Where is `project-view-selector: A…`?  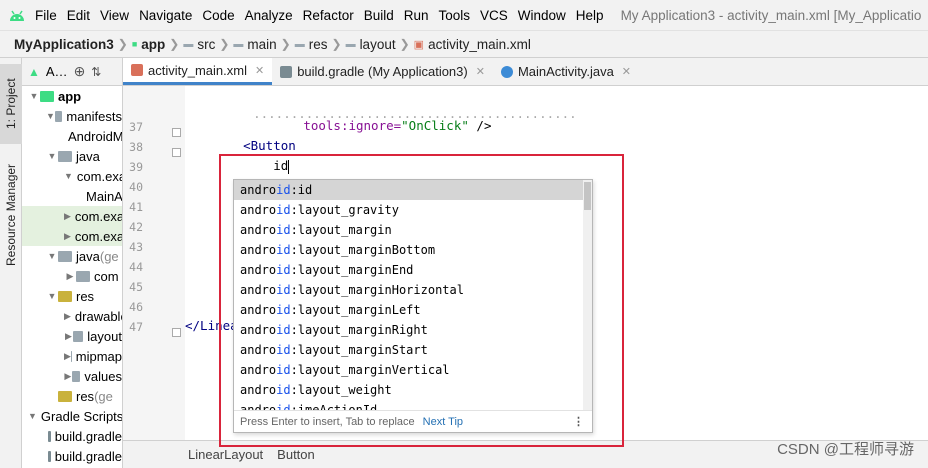 project-view-selector: A… is located at coordinates (57, 71).